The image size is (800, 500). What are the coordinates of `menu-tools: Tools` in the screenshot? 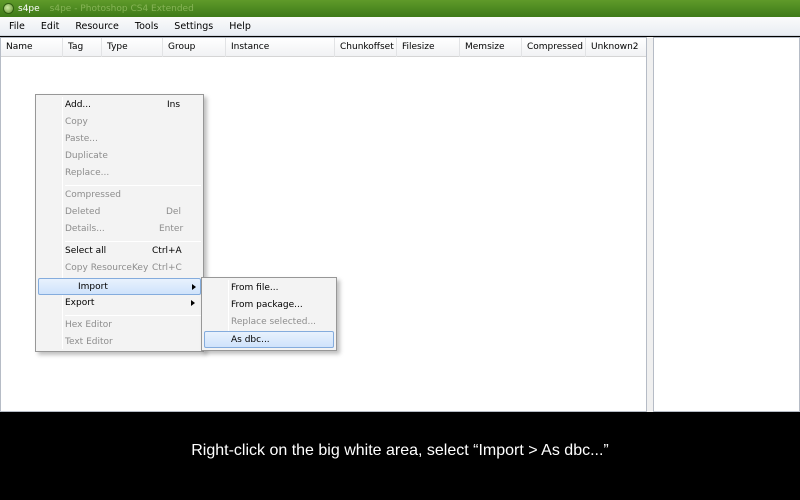 It's located at (145, 26).